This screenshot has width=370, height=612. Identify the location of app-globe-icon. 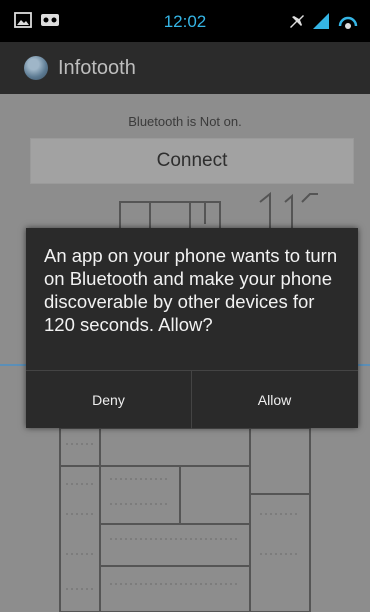
(36, 68).